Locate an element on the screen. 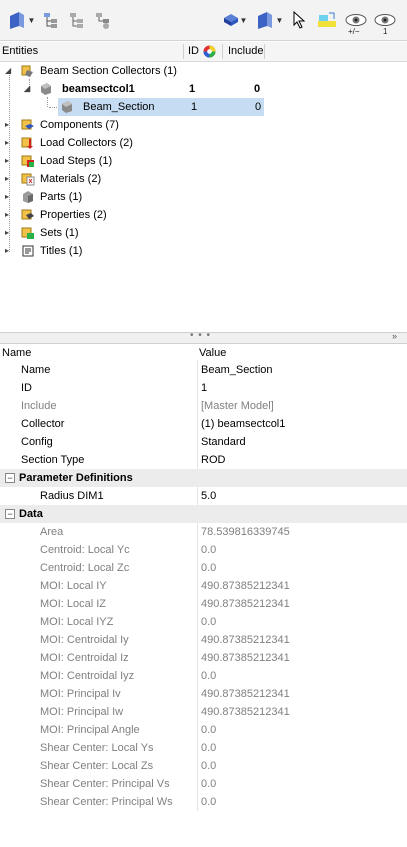 The width and height of the screenshot is (407, 847). property-value: 5.0 is located at coordinates (208, 496).